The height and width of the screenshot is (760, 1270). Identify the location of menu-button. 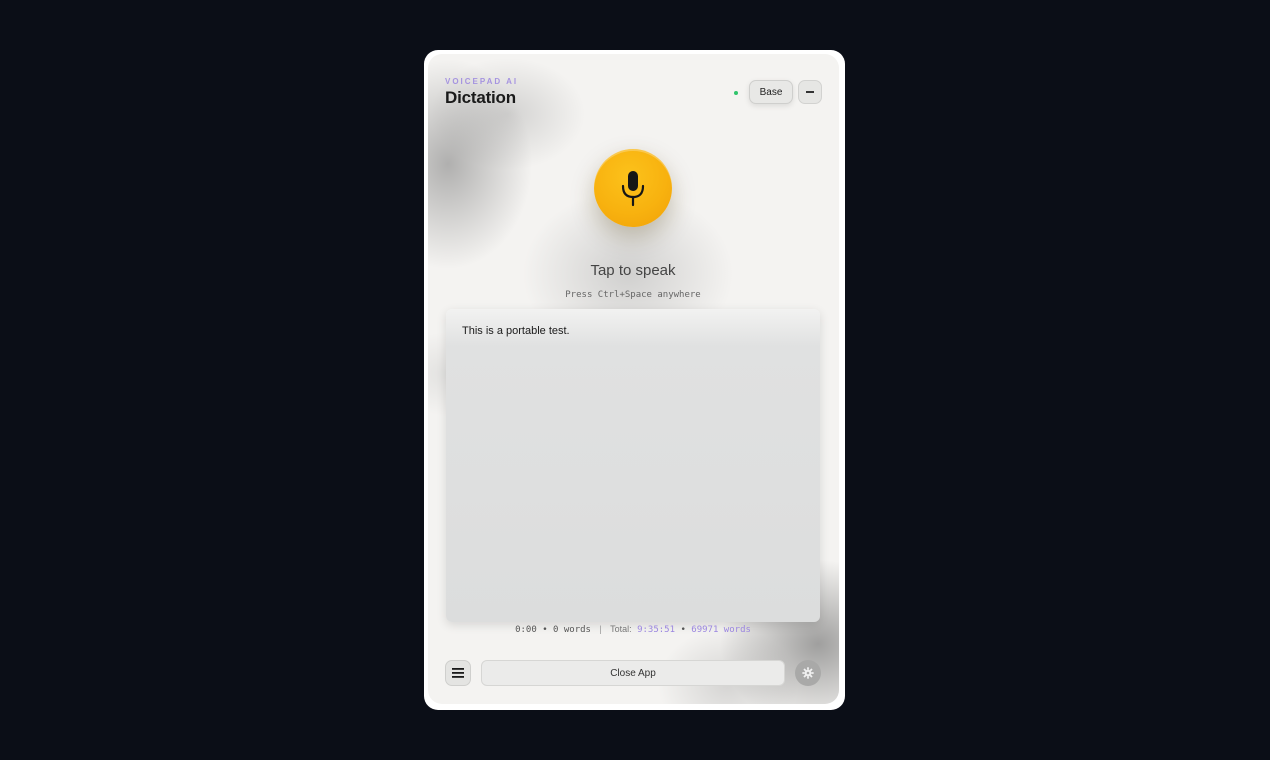
(458, 673).